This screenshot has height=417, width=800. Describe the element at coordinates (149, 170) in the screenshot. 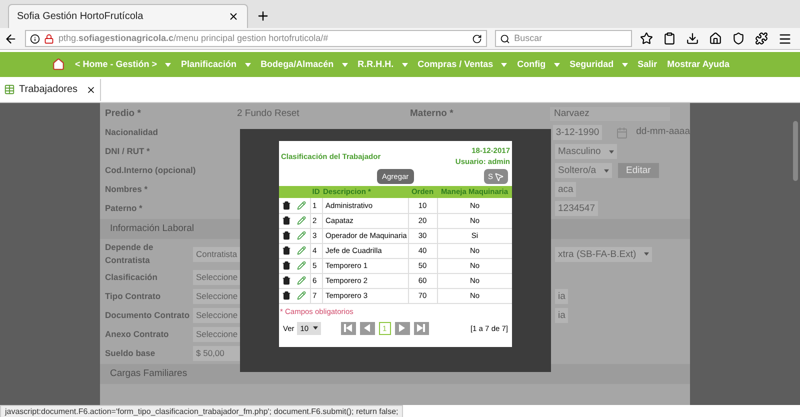

I see `field-label: Cod.Interno (opcional)` at that location.